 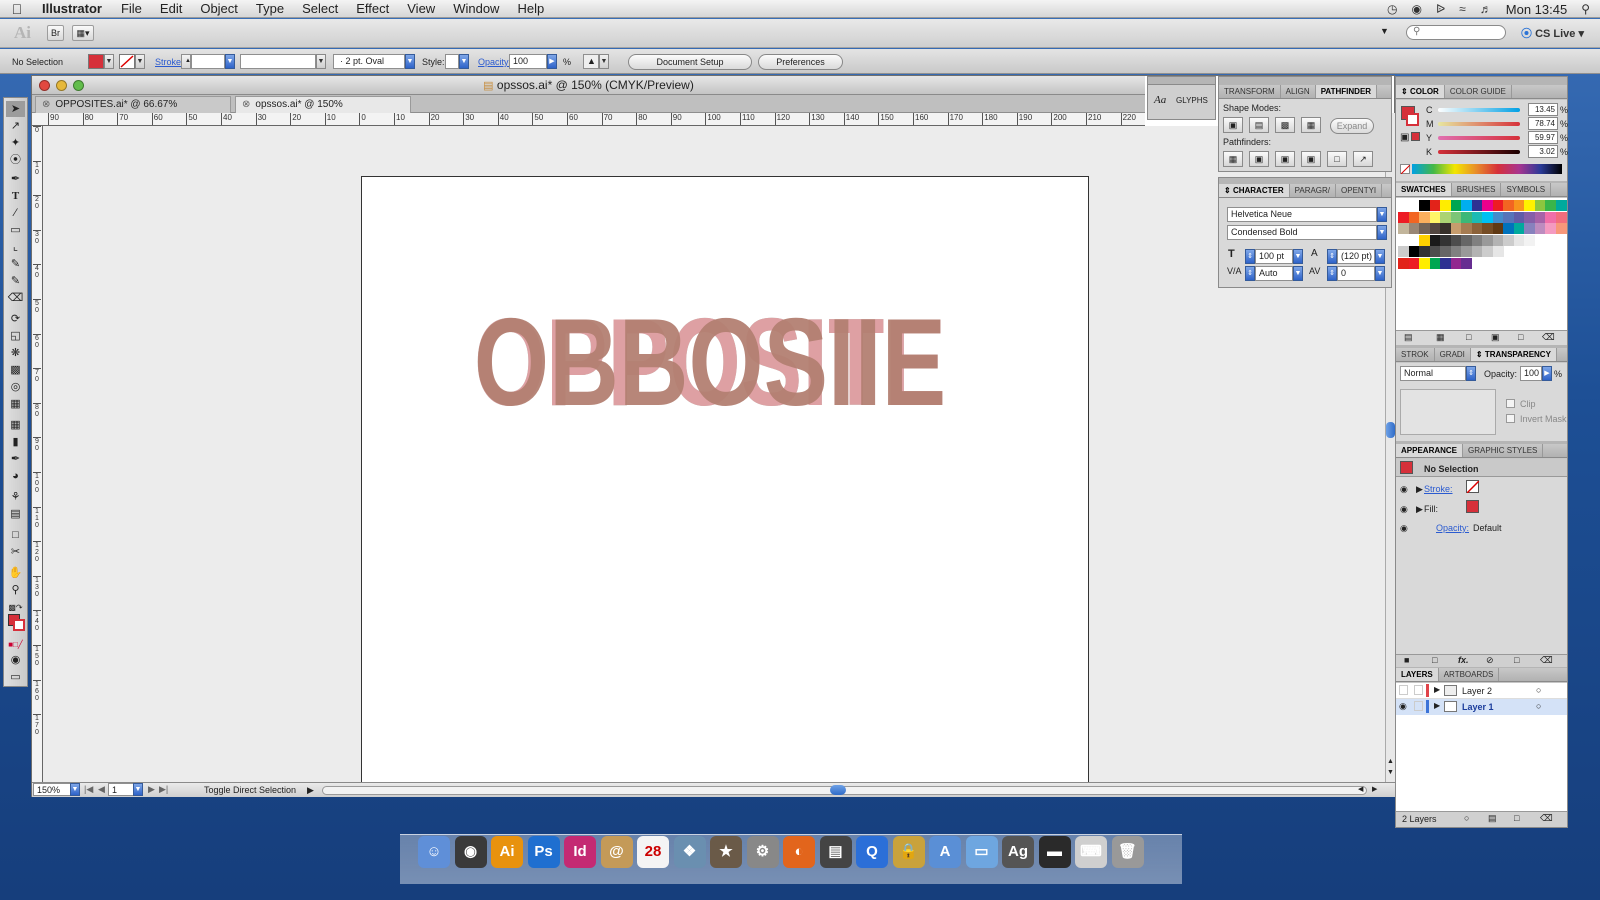 I want to click on fill-expand-icon: ▶, so click(x=1419, y=509).